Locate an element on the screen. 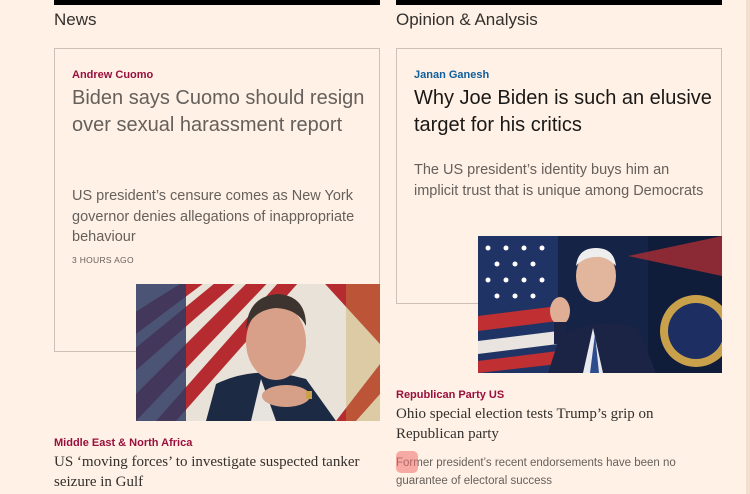 This screenshot has height=494, width=750. news-lead-tag: Andrew Cuomo is located at coordinates (112, 75).